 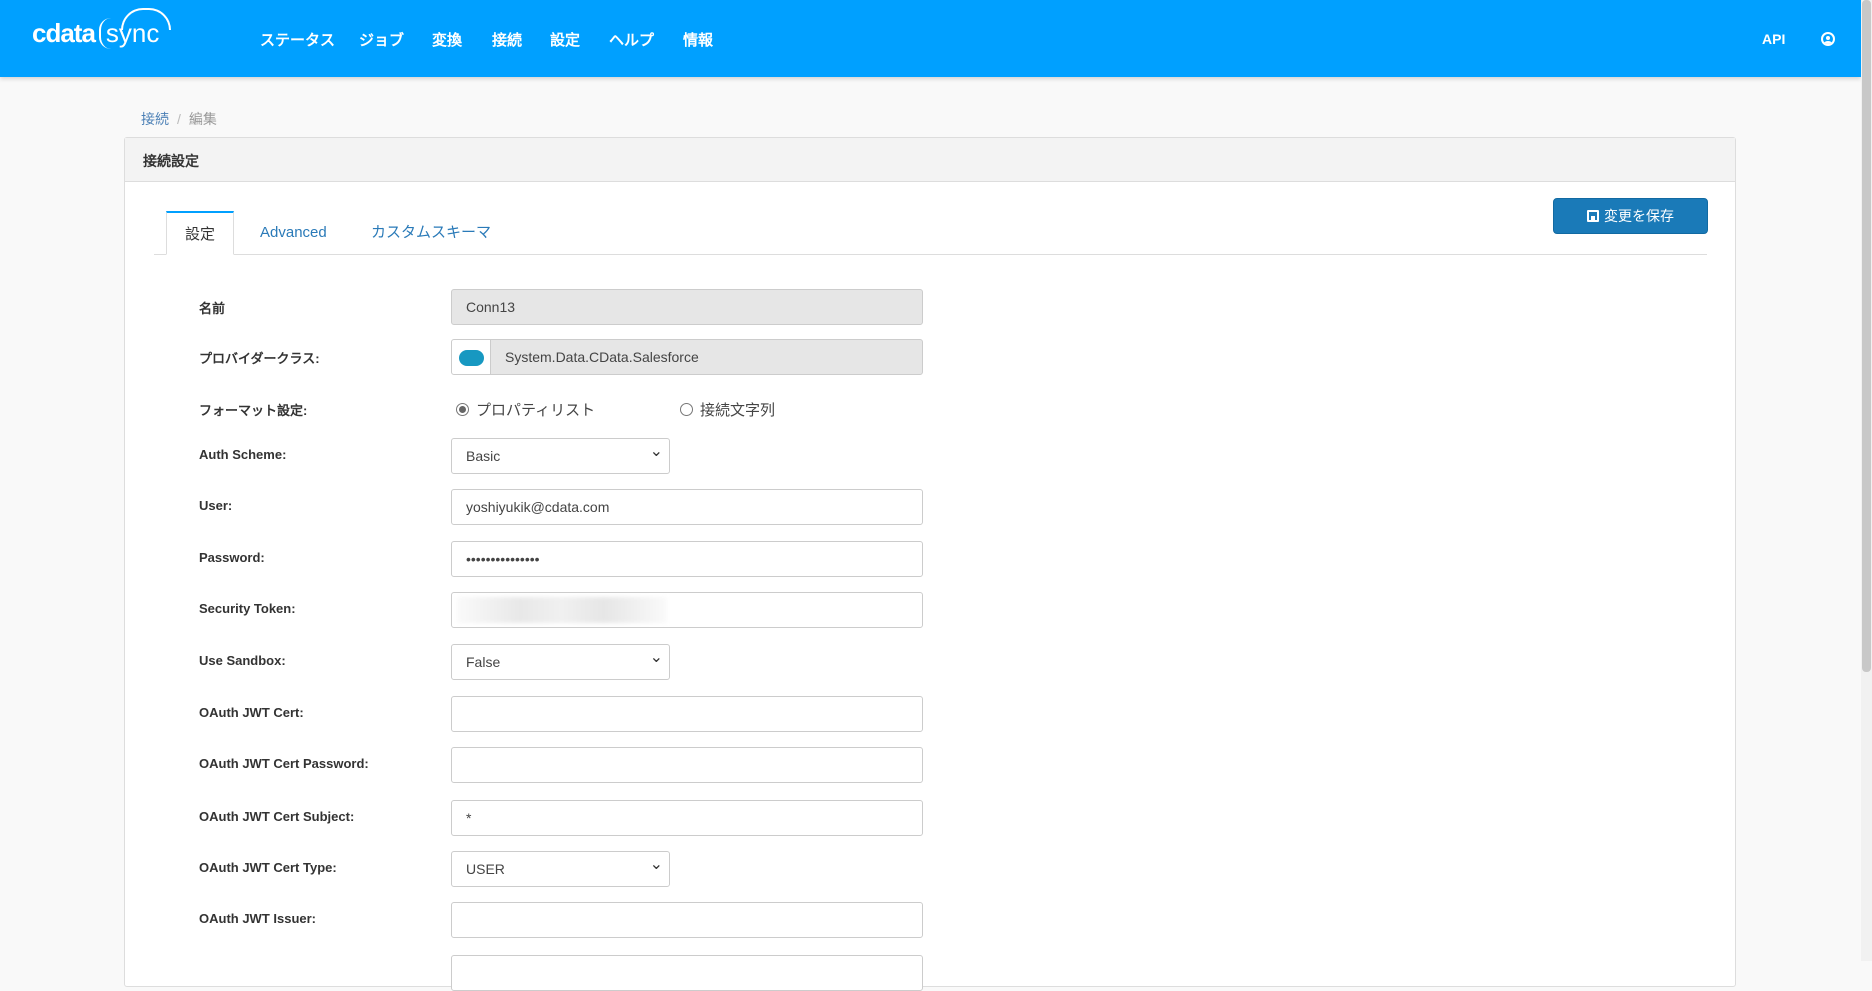 I want to click on jwt-cert-type-select: USER, so click(x=560, y=867).